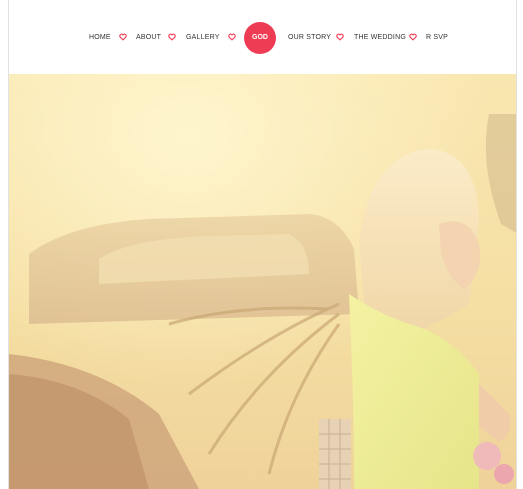 Image resolution: width=523 pixels, height=489 pixels. What do you see at coordinates (380, 37) in the screenshot?
I see `nav-the-wedding: THE WEDDING` at bounding box center [380, 37].